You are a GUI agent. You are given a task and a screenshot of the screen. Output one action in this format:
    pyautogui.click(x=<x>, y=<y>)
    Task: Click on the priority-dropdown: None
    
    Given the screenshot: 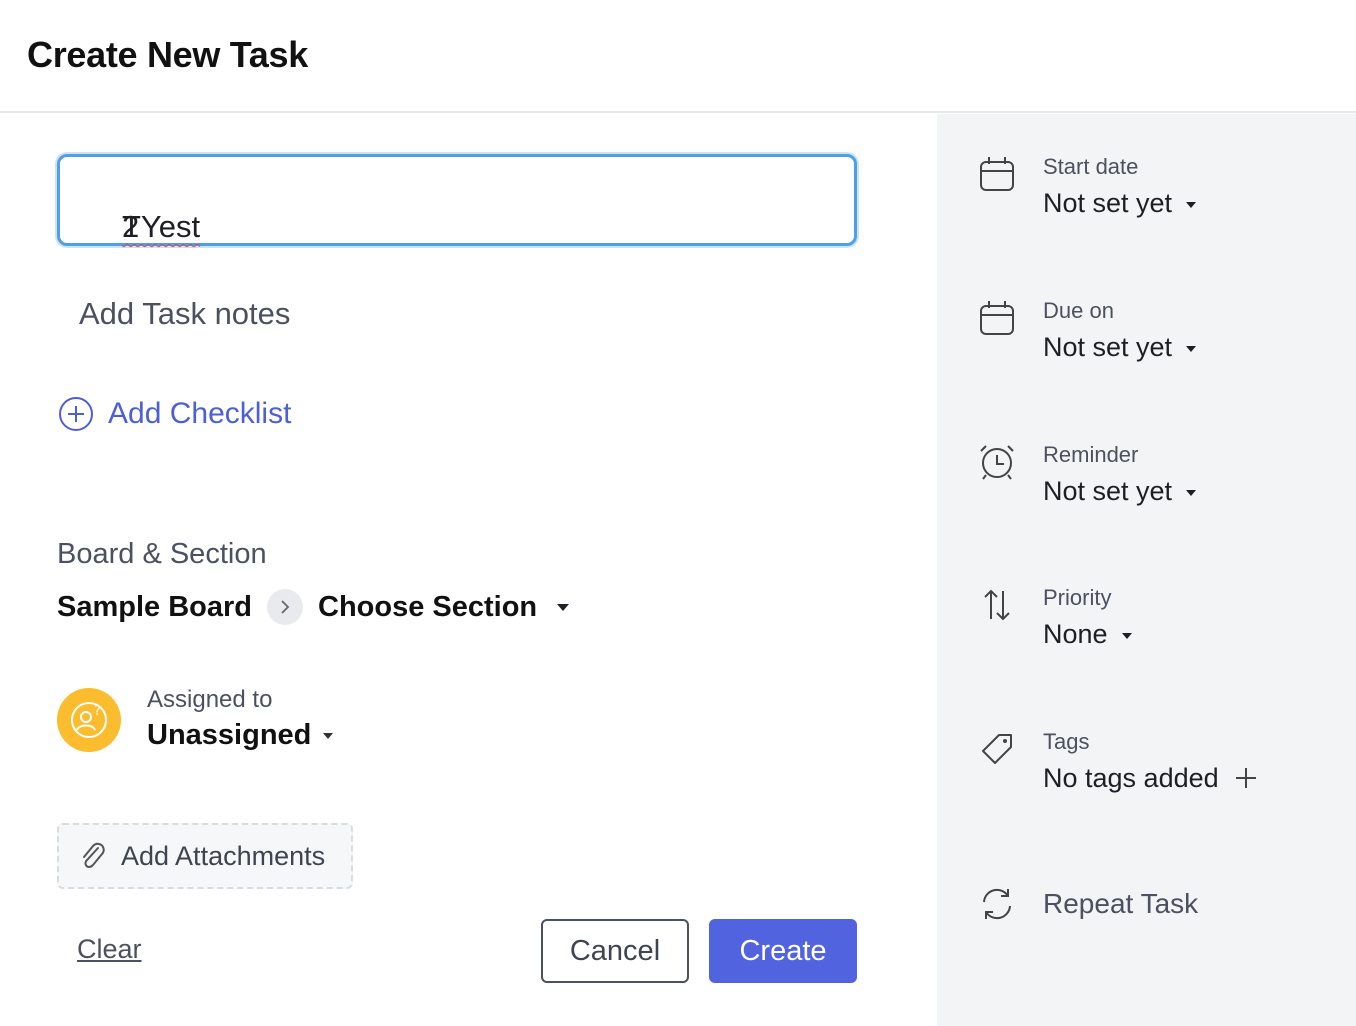 What is the action you would take?
    pyautogui.click(x=1087, y=634)
    